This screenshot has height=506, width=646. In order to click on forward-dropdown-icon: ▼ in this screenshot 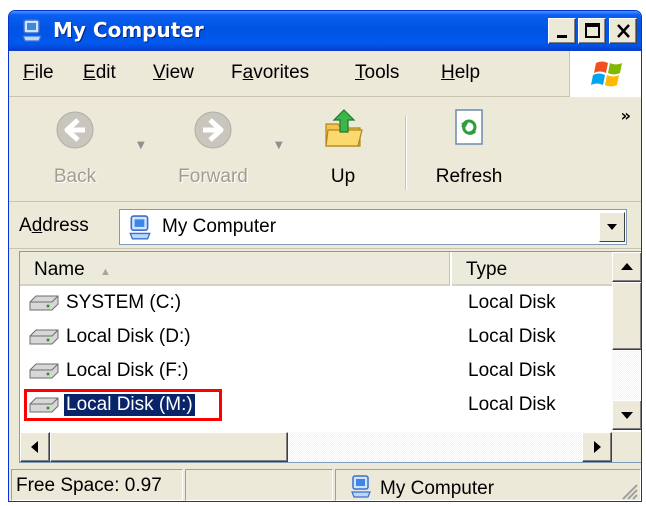, I will do `click(279, 145)`.